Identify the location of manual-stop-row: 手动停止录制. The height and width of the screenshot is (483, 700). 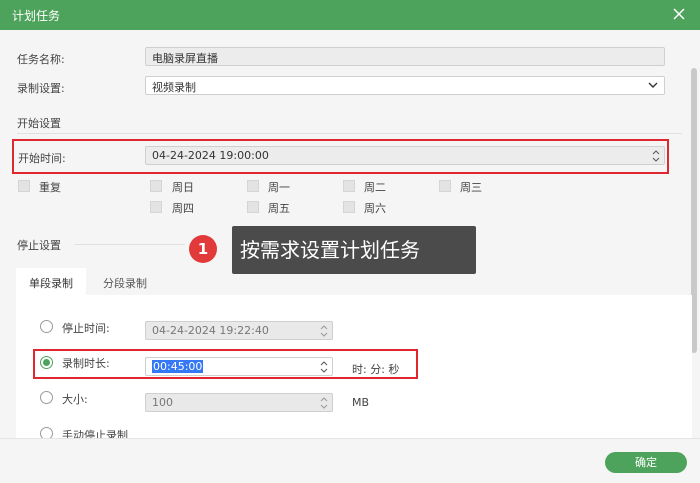
(130, 431).